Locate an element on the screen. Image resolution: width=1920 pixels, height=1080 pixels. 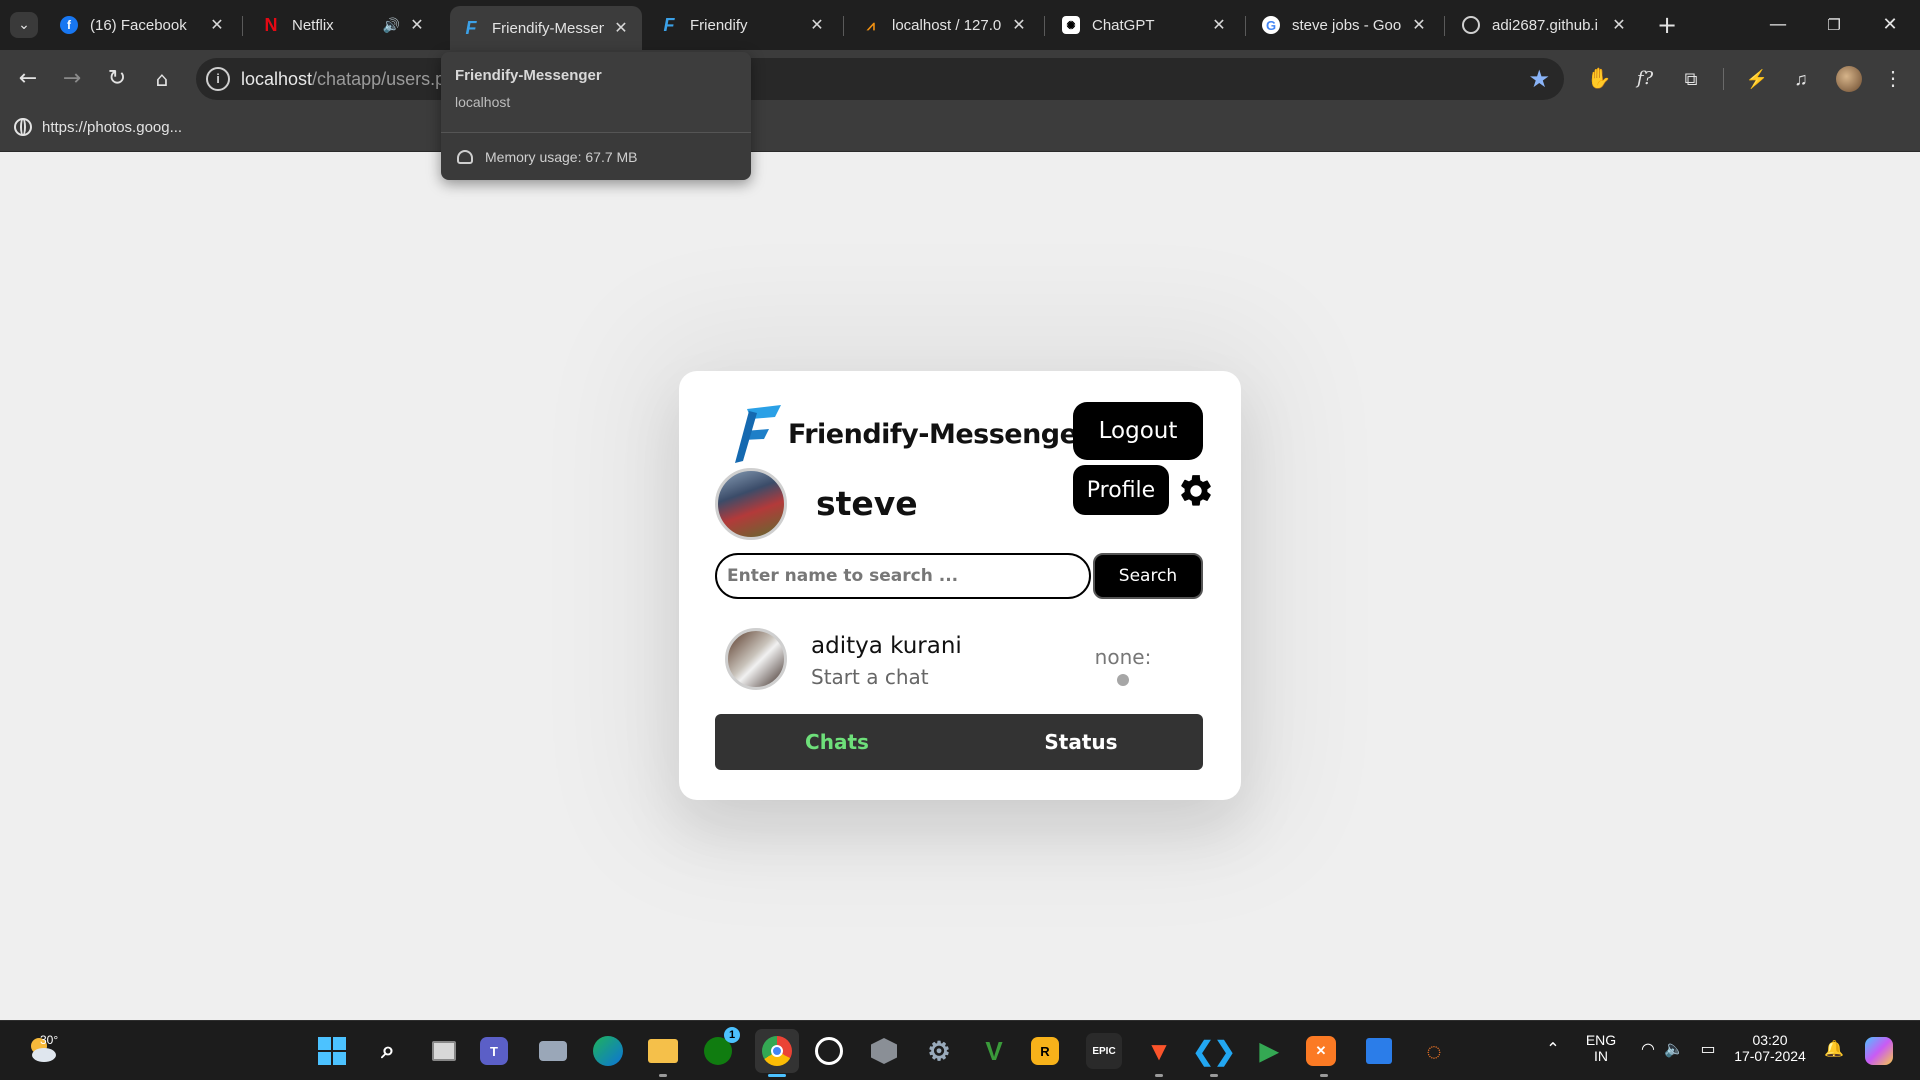
notification-bell-icon: 🔔 is located at coordinates (1834, 1048).